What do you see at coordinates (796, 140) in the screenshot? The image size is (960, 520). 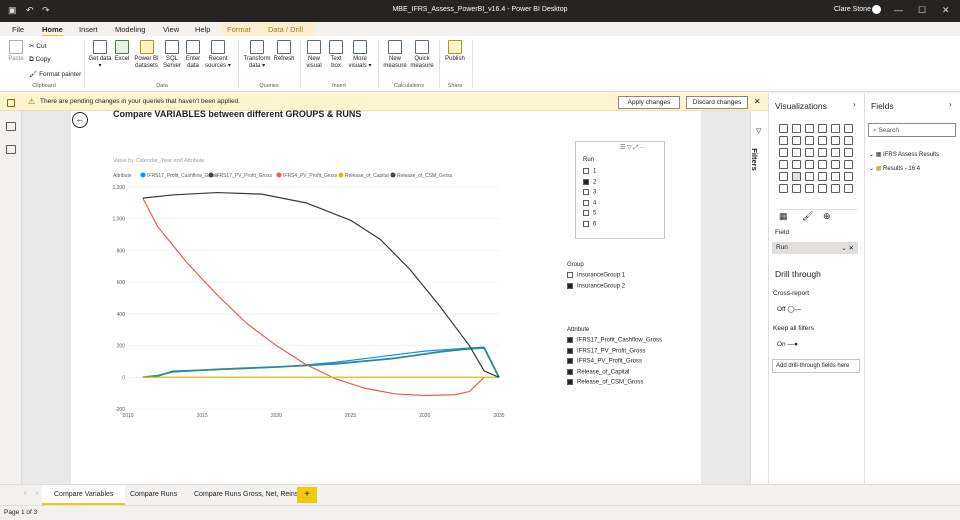 I see `area-icon` at bounding box center [796, 140].